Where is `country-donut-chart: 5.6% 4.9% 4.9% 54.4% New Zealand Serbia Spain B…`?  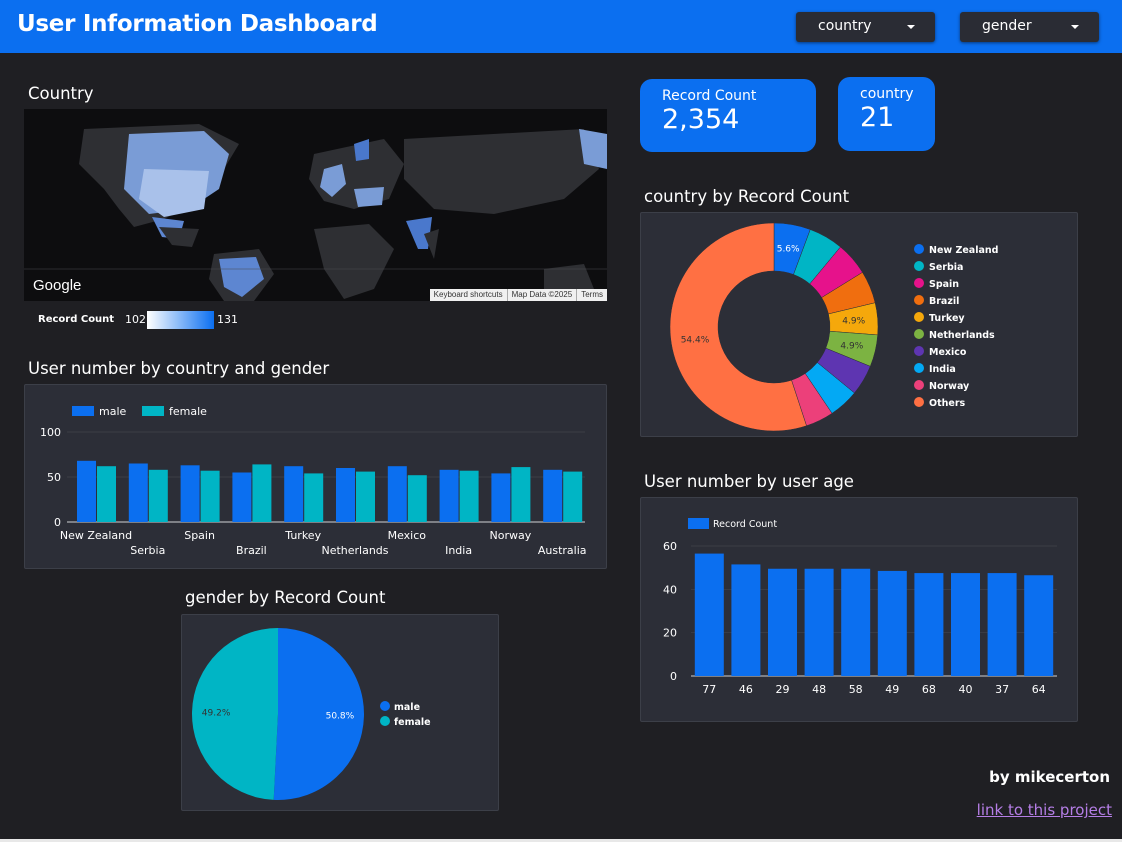
country-donut-chart: 5.6% 4.9% 4.9% 54.4% New Zealand Serbia Spain B… is located at coordinates (833, 327).